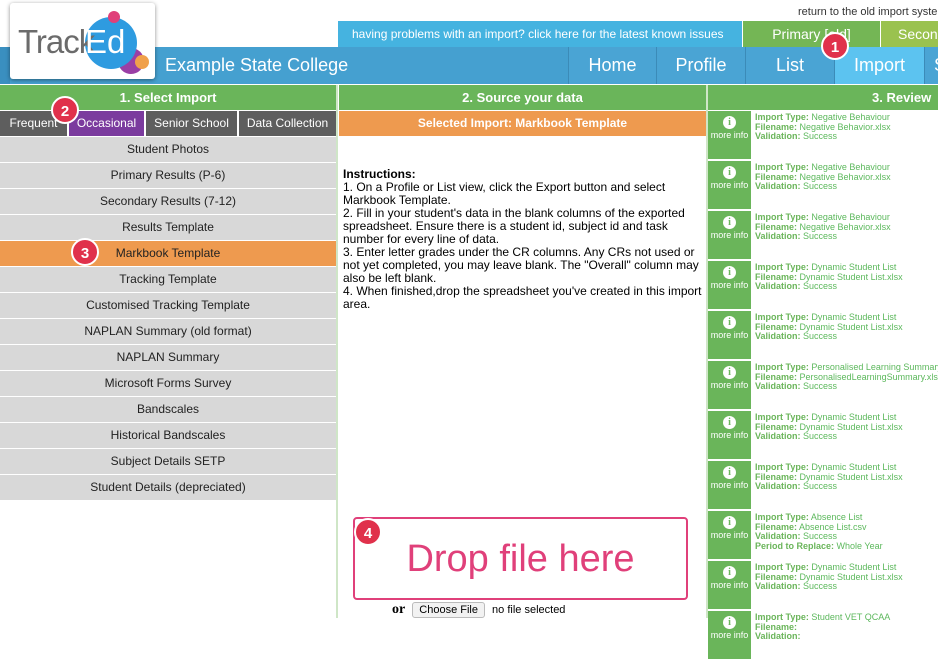 This screenshot has height=661, width=938. Describe the element at coordinates (168, 149) in the screenshot. I see `import-item-student-photos: Student Photos` at that location.